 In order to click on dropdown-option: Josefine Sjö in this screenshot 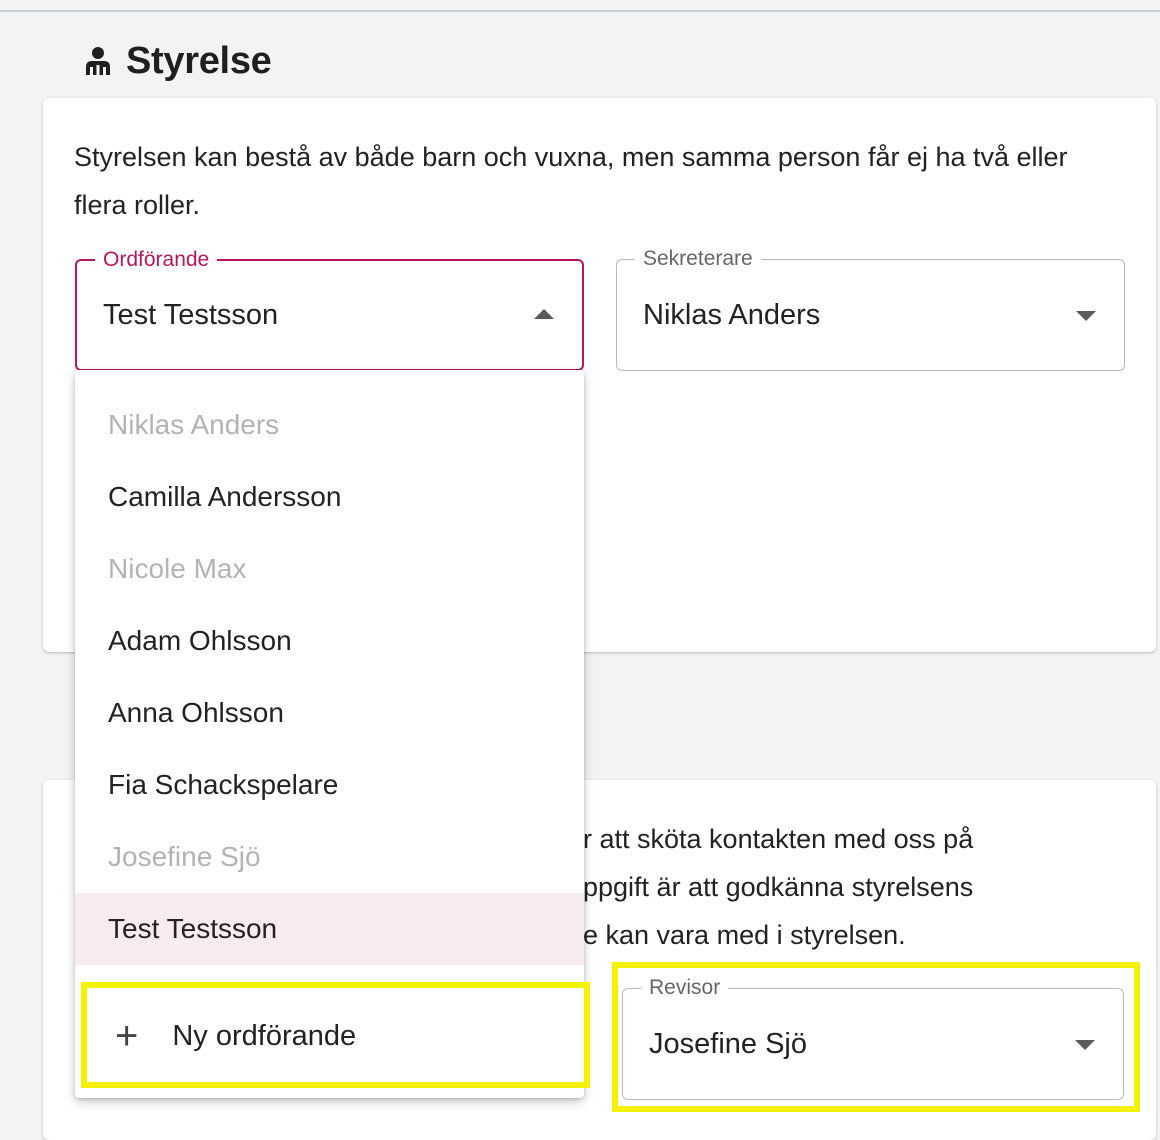, I will do `click(184, 856)`.